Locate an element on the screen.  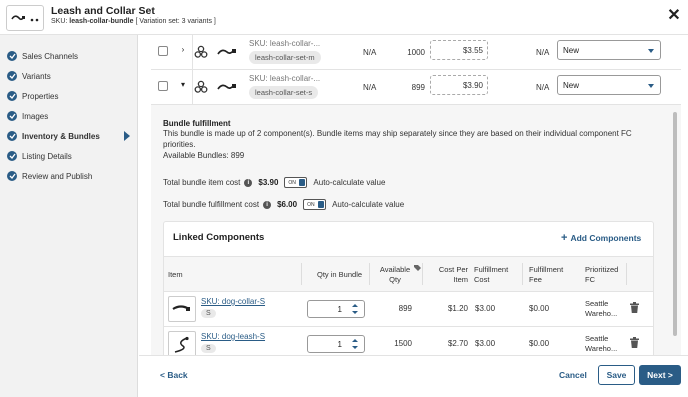
variant-cost-input: $3.90 is located at coordinates (459, 85).